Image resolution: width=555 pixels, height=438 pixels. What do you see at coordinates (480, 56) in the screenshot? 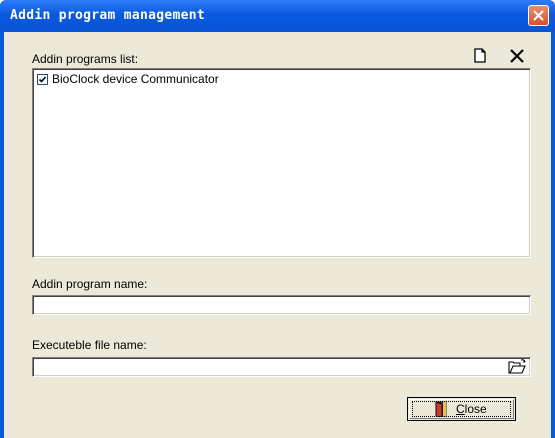
I see `new-document-icon` at bounding box center [480, 56].